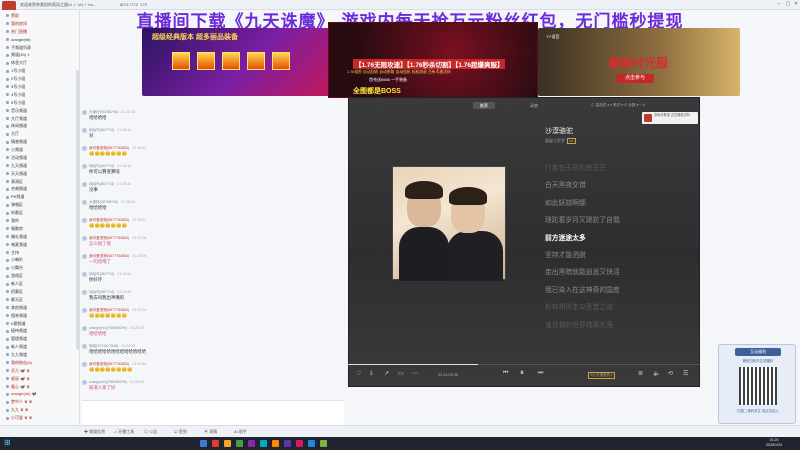 The image size is (800, 450). I want to click on channel-list-item: 天天频道, so click(40, 174).